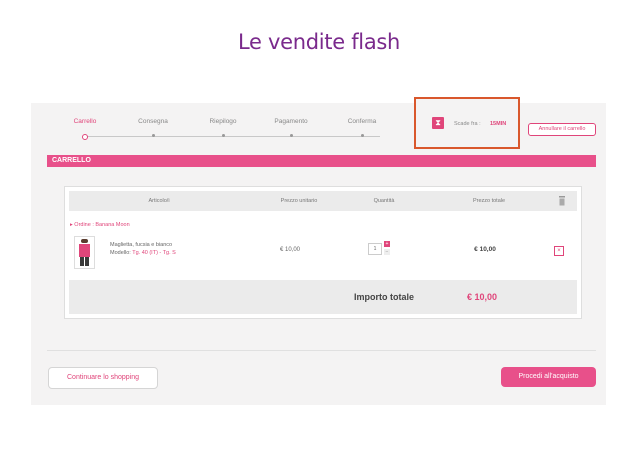  What do you see at coordinates (154, 253) in the screenshot?
I see `model-value: Tg. 40 (IT) - Tg. S` at bounding box center [154, 253].